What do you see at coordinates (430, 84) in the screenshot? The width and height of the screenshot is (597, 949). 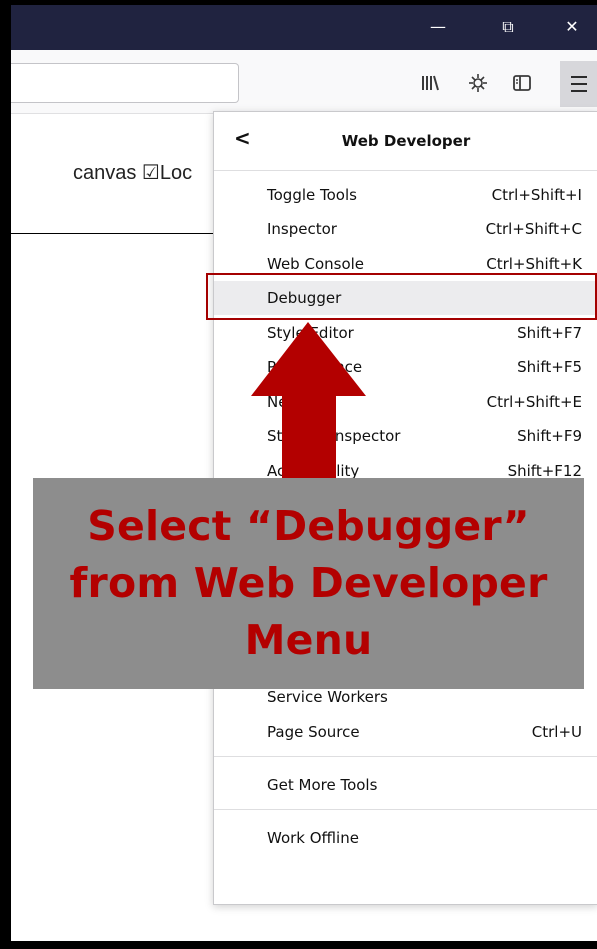 I see `library-icon` at bounding box center [430, 84].